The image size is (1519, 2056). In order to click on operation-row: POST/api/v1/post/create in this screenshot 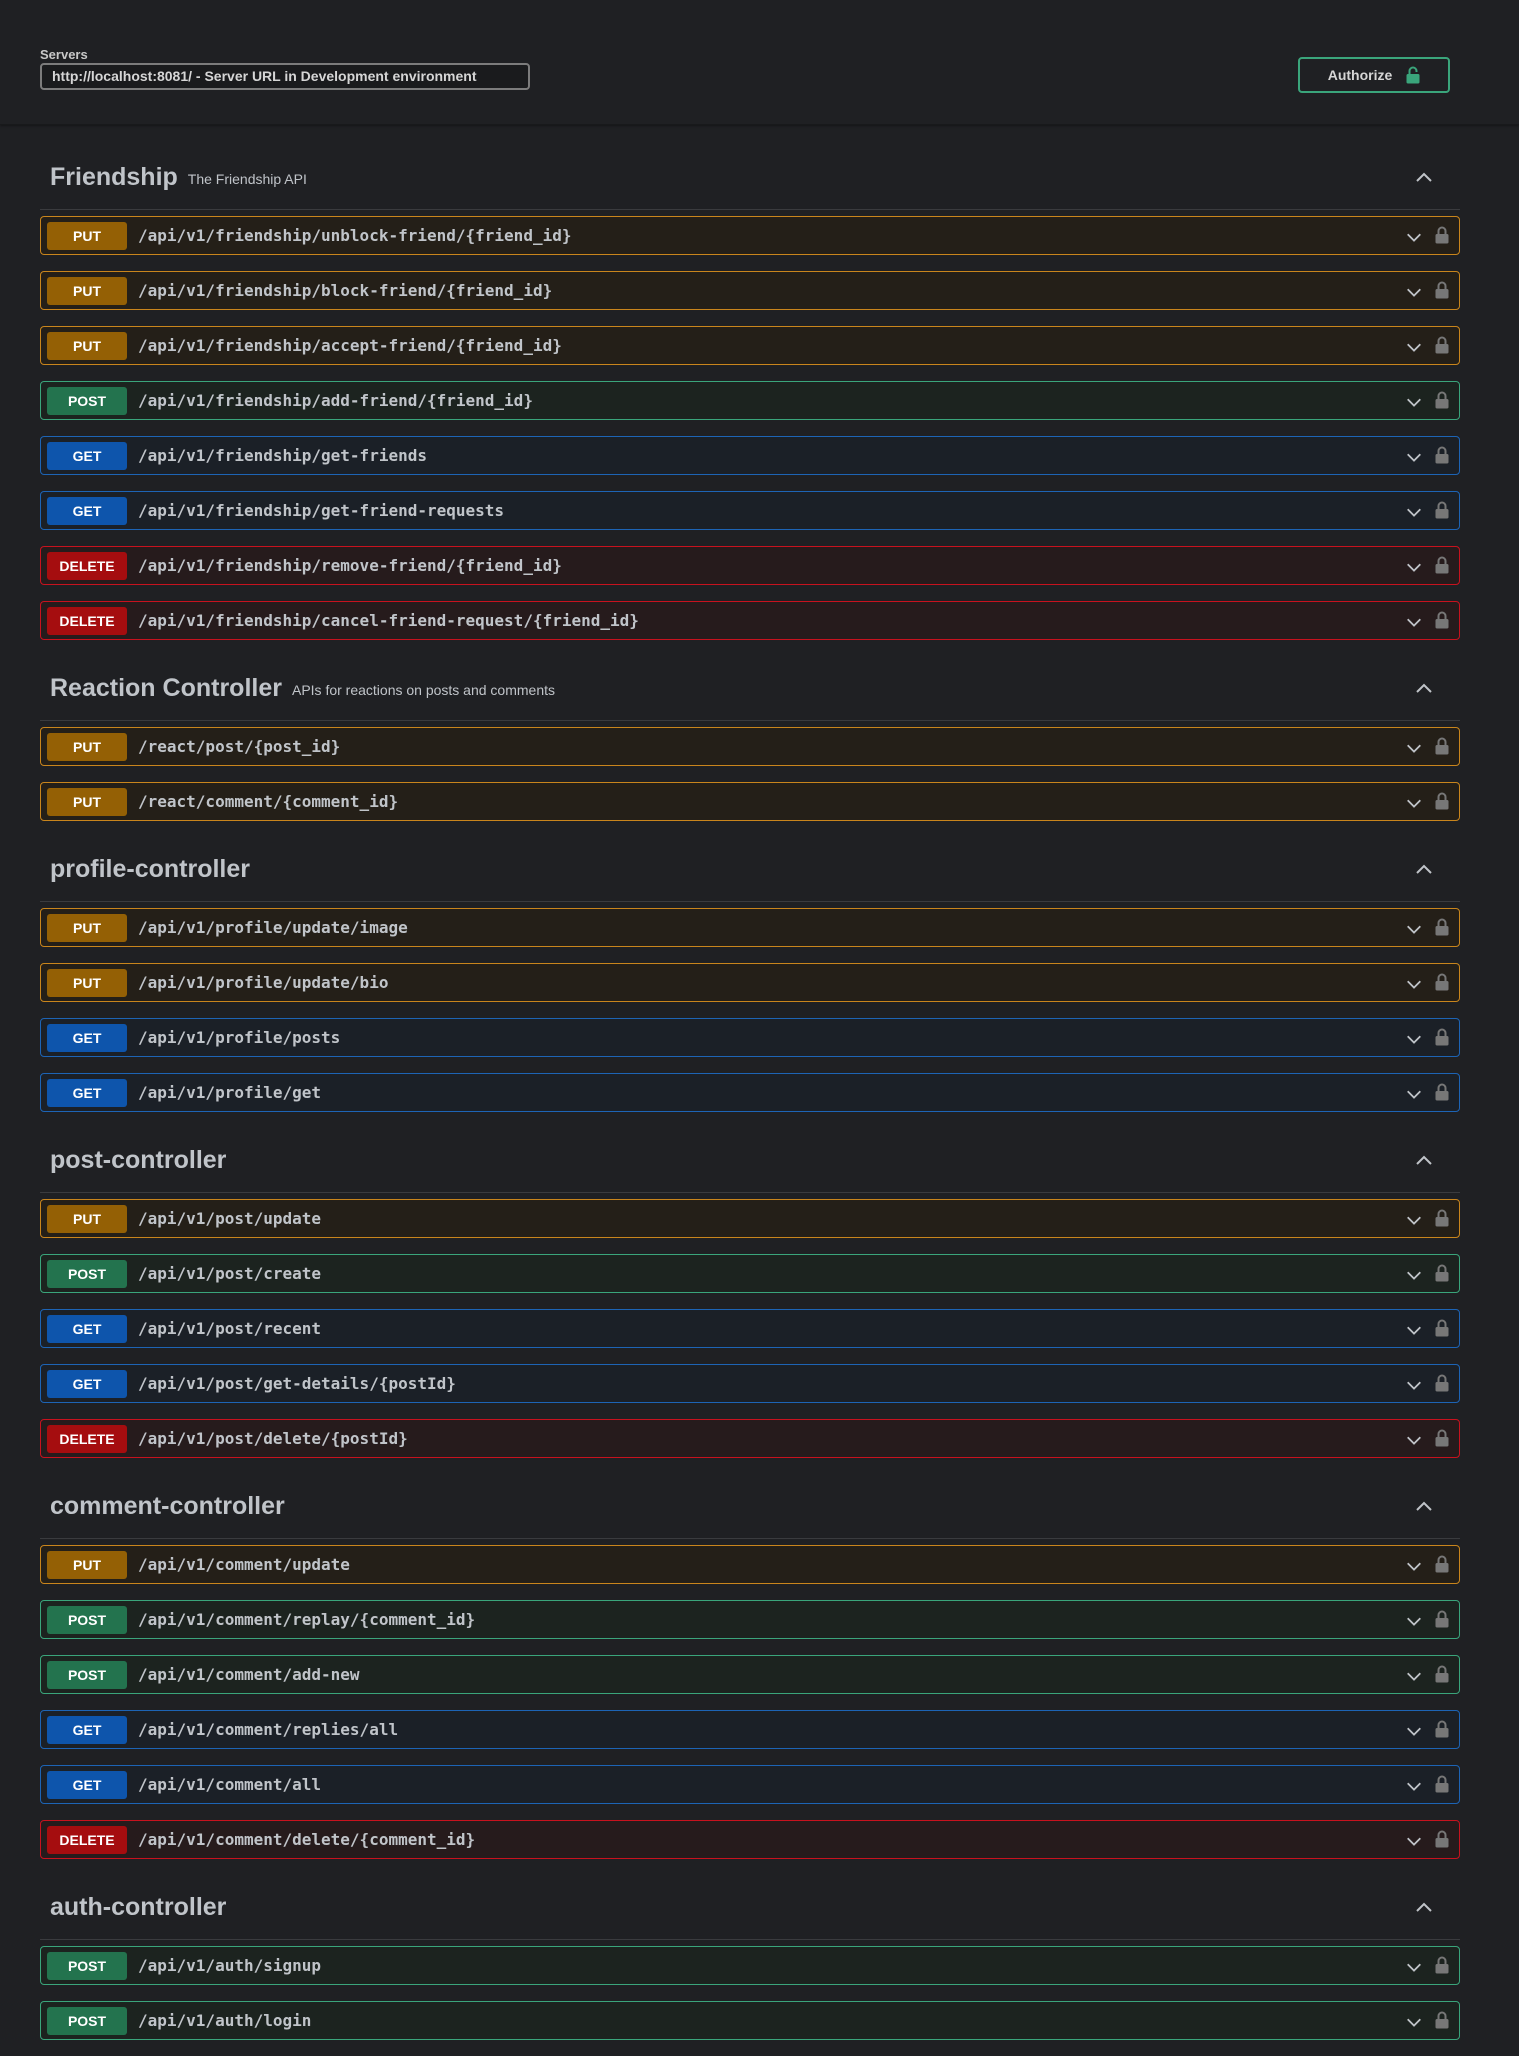, I will do `click(750, 1273)`.